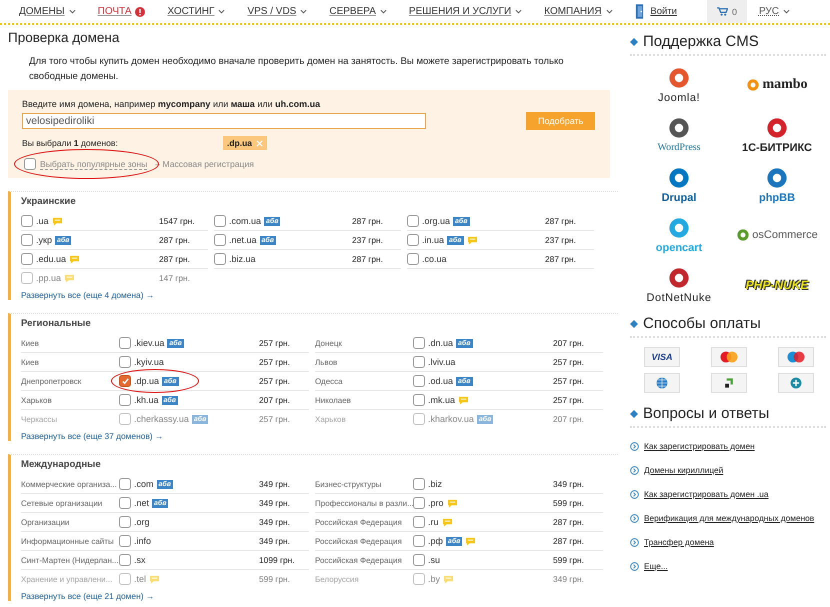  Describe the element at coordinates (679, 248) in the screenshot. I see `logo-wordmark: opencart` at that location.